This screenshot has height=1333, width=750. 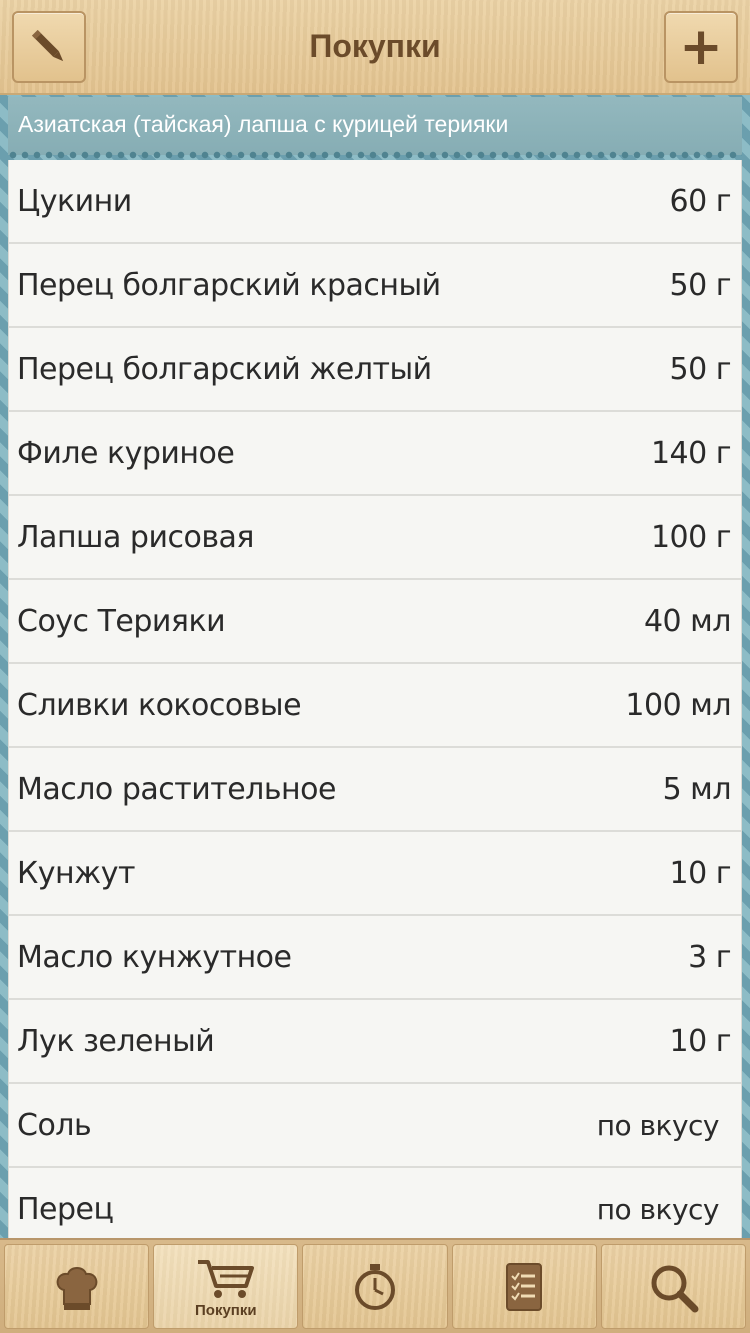 I want to click on checklist-icon, so click(x=524, y=1286).